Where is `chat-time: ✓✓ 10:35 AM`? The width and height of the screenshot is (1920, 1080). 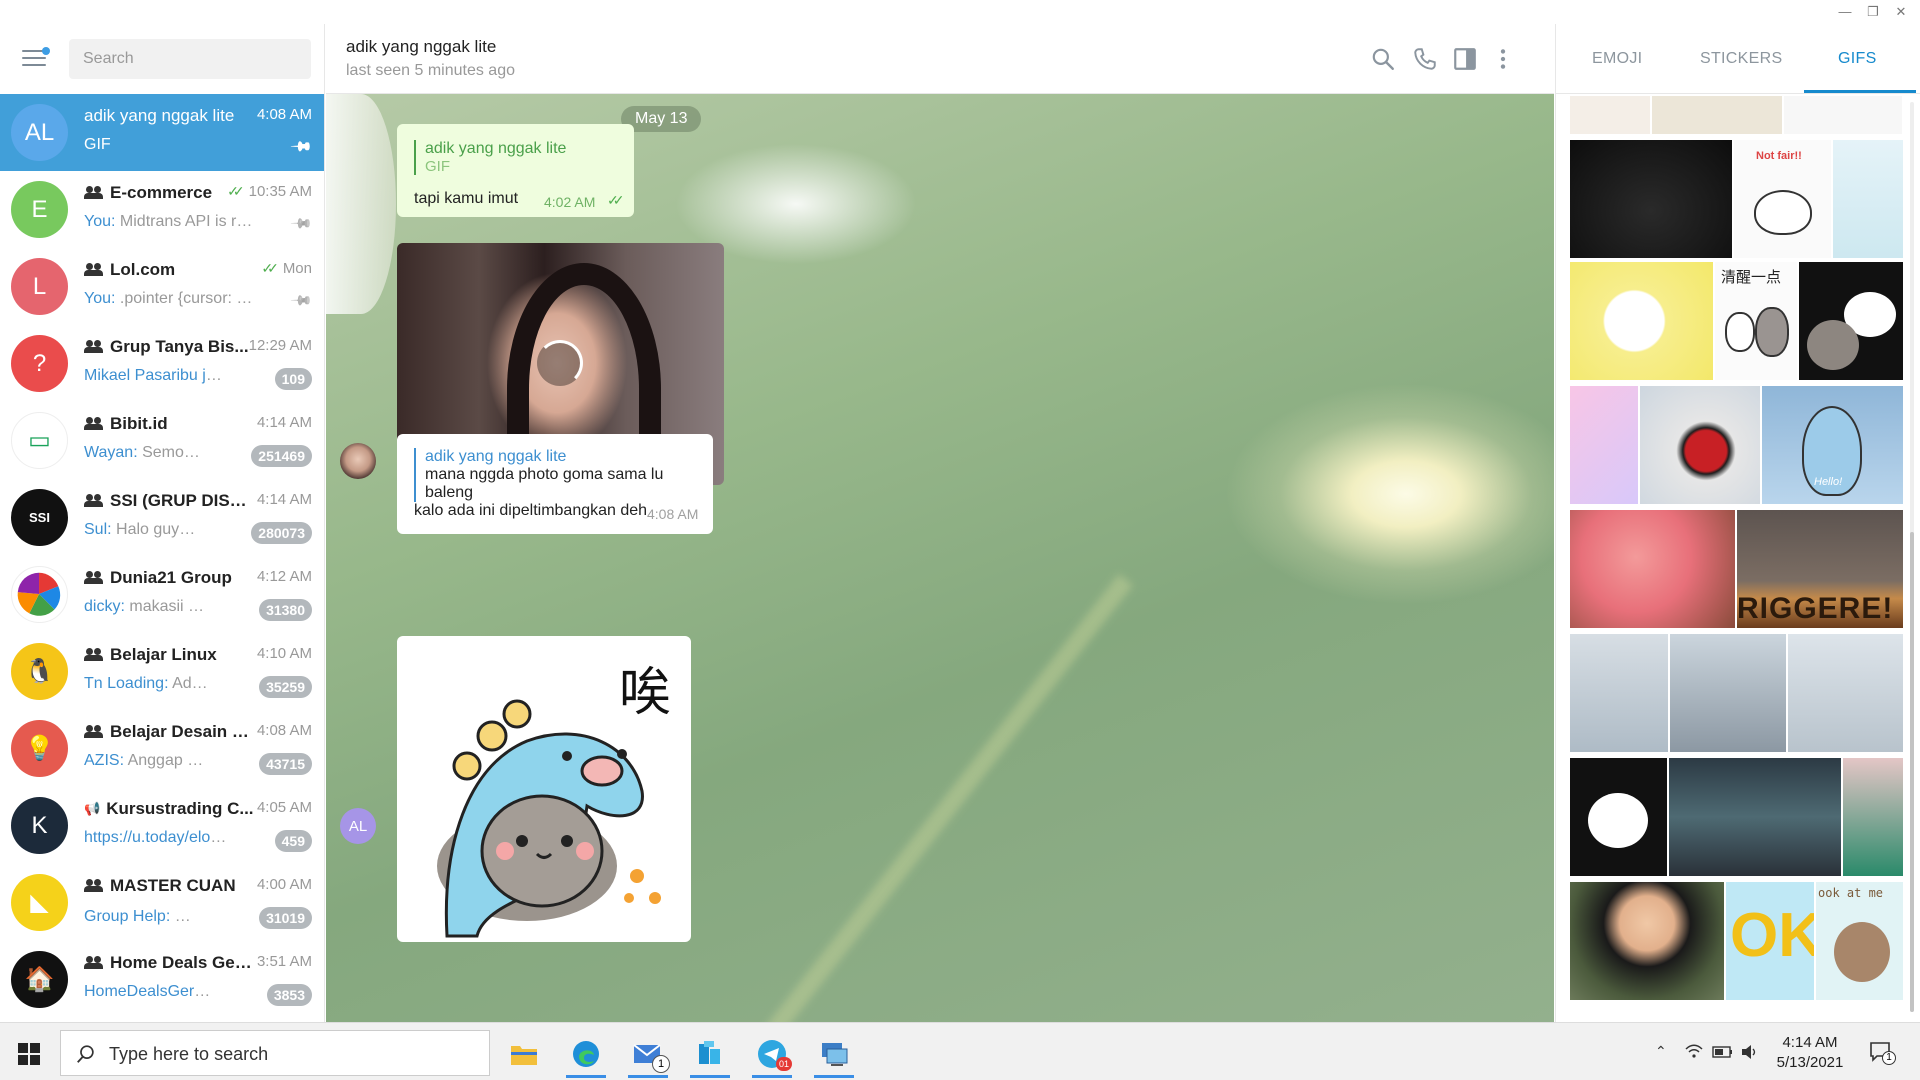
chat-time: ✓✓ 10:35 AM is located at coordinates (269, 191).